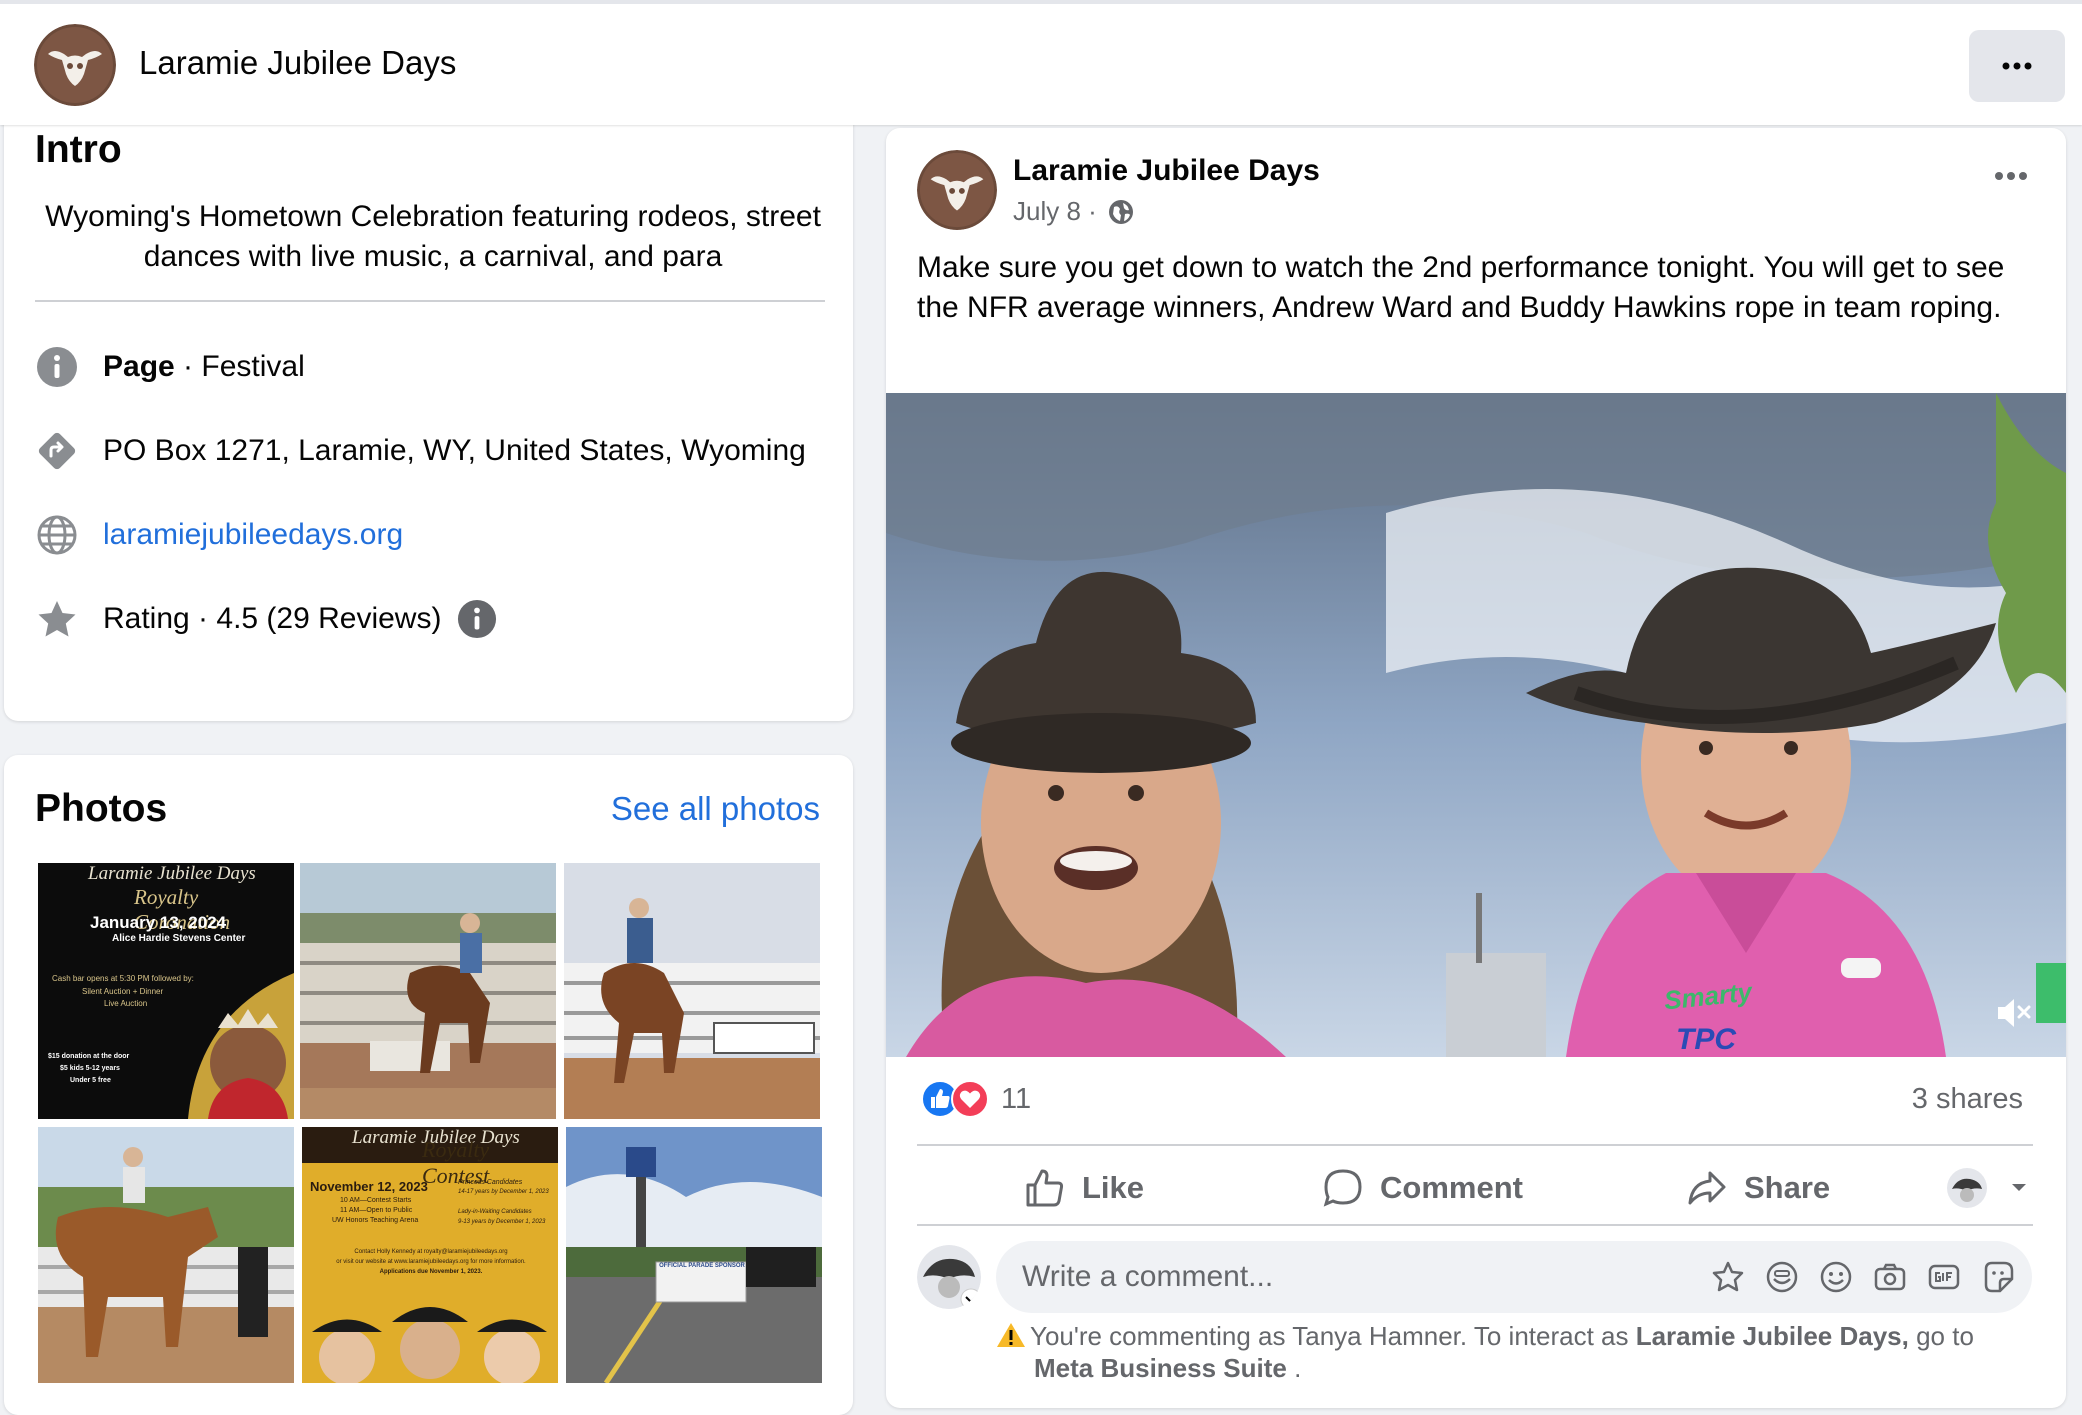 The height and width of the screenshot is (1415, 2082). What do you see at coordinates (2019, 1187) in the screenshot?
I see `chevron-down-icon` at bounding box center [2019, 1187].